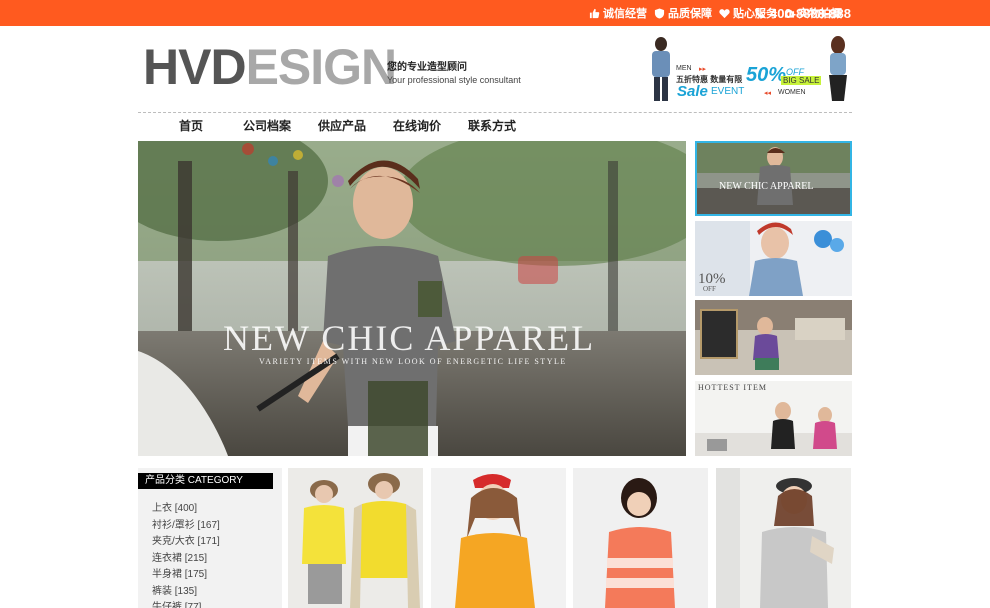 This screenshot has width=990, height=608. I want to click on thumb-1-caption: NEW CHIC APPAREL, so click(766, 186).